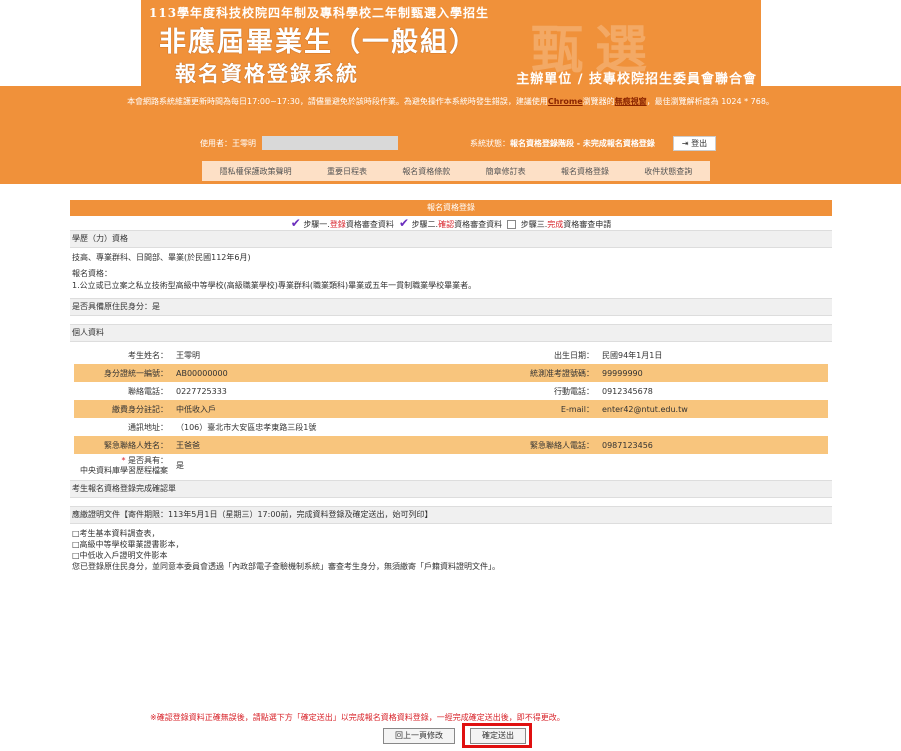 The width and height of the screenshot is (901, 751). I want to click on step2-desc: 資格審查資料, so click(478, 224).